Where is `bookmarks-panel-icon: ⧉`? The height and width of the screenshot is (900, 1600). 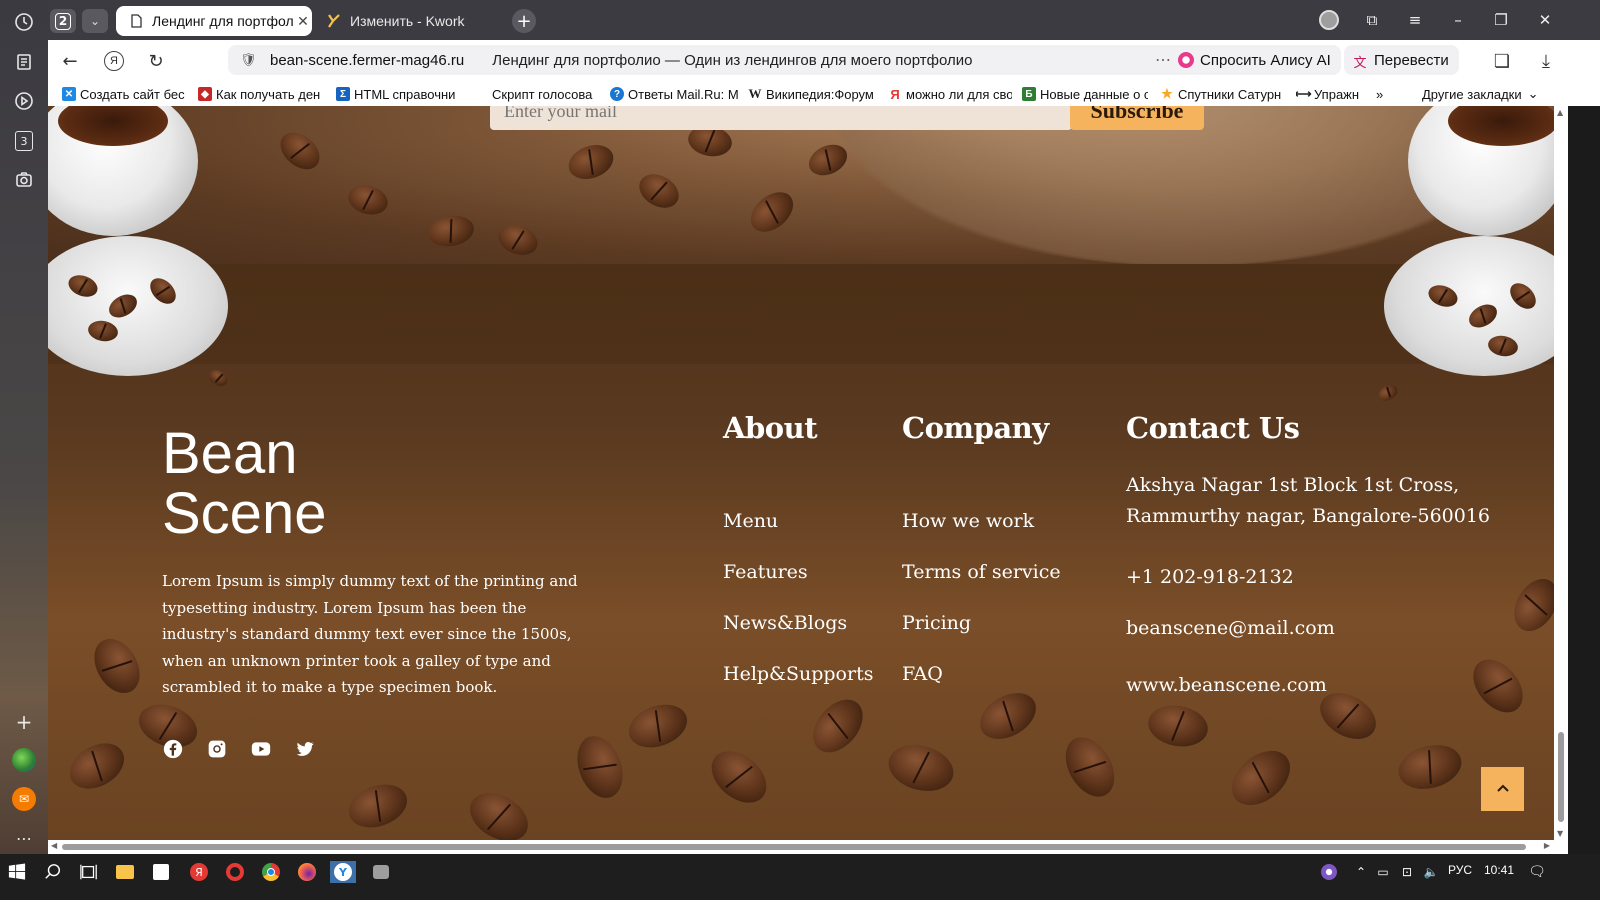
bookmarks-panel-icon: ⧉ is located at coordinates (1372, 20).